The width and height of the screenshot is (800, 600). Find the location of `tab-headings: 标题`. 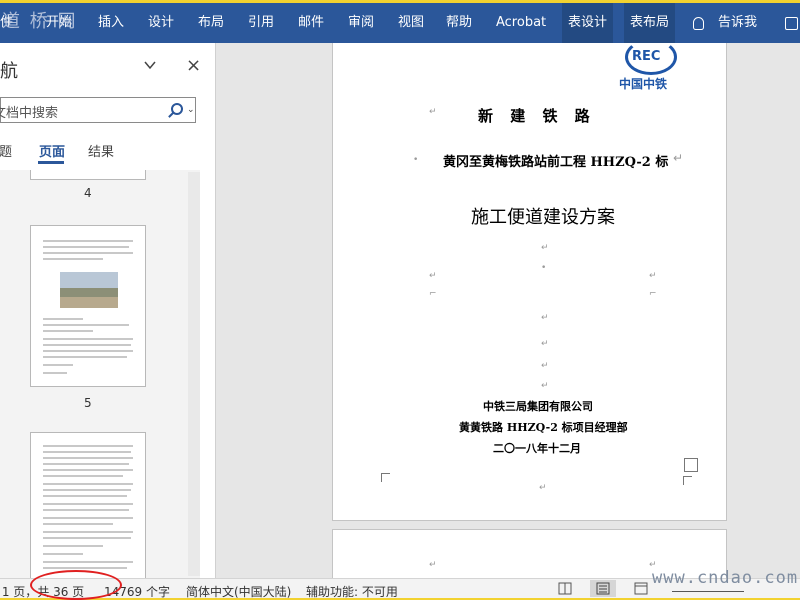

tab-headings: 标题 is located at coordinates (6, 150).